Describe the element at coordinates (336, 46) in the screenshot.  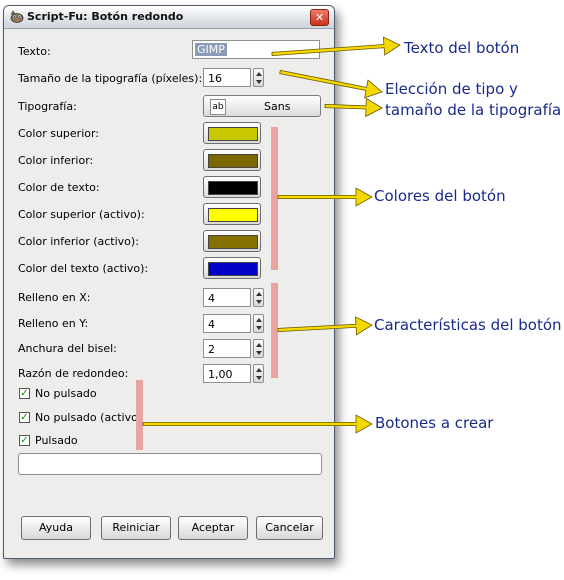
I see `arrow-text` at that location.